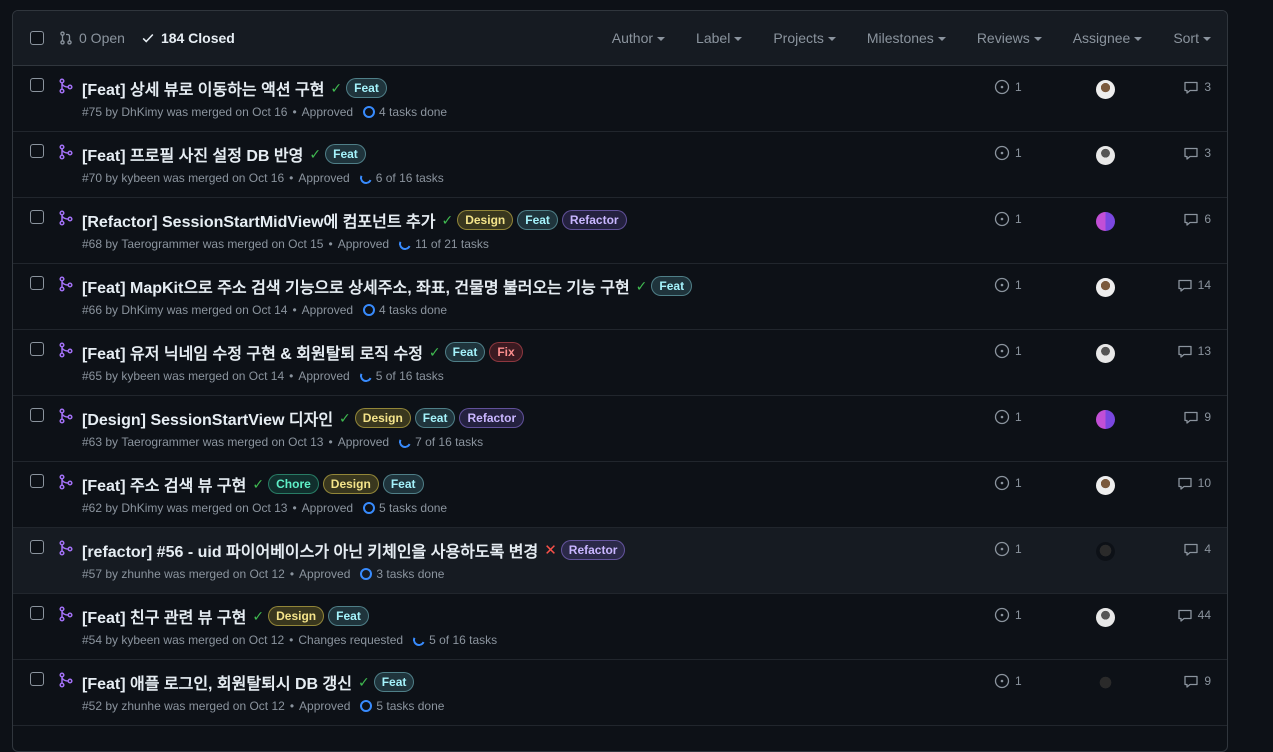 Image resolution: width=1273 pixels, height=752 pixels. I want to click on closed-filter: 184 Closed, so click(188, 38).